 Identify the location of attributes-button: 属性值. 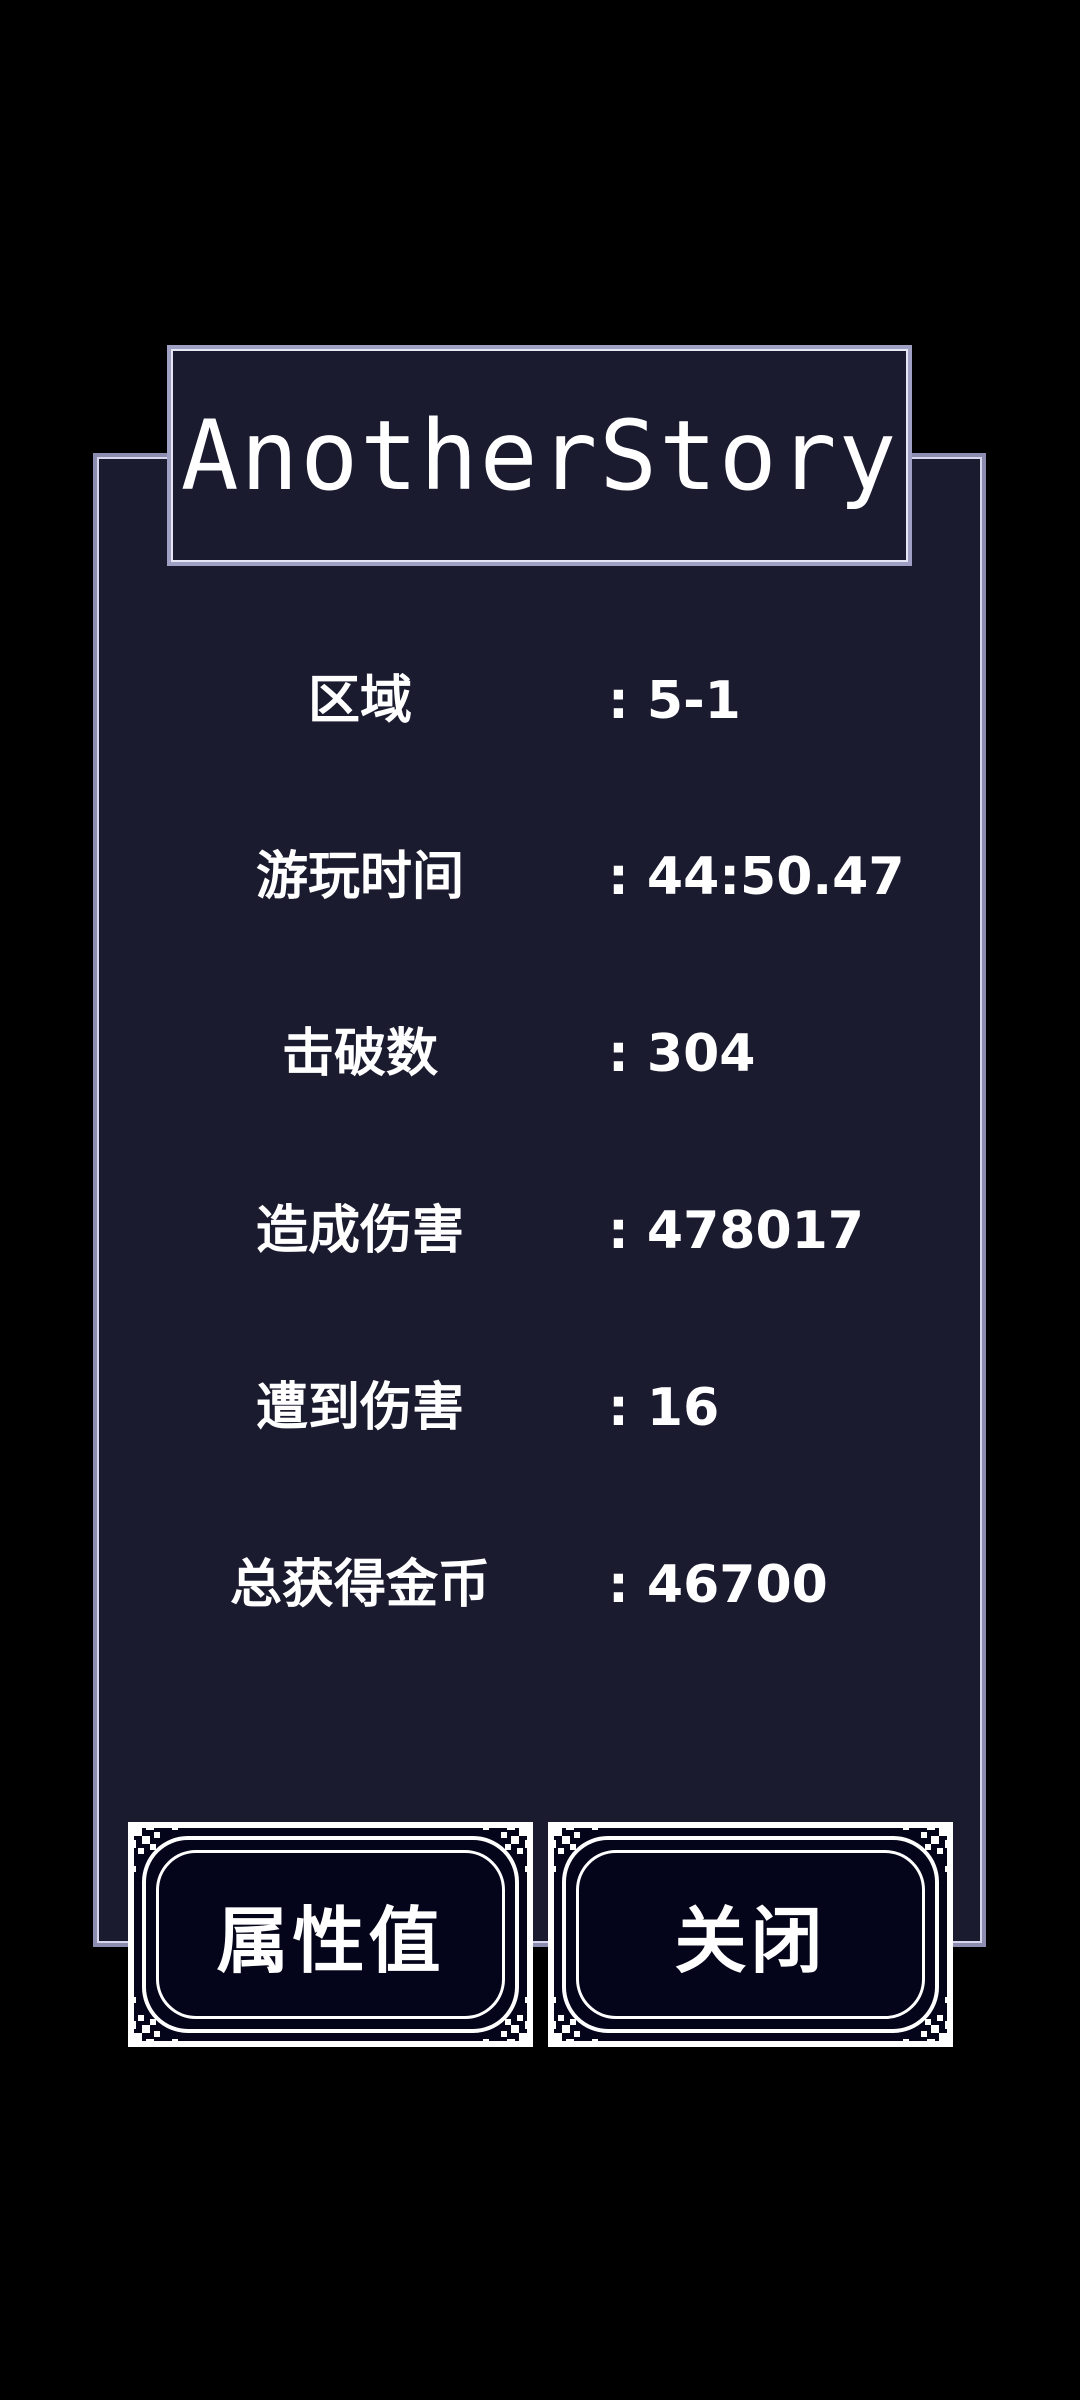
(330, 1934).